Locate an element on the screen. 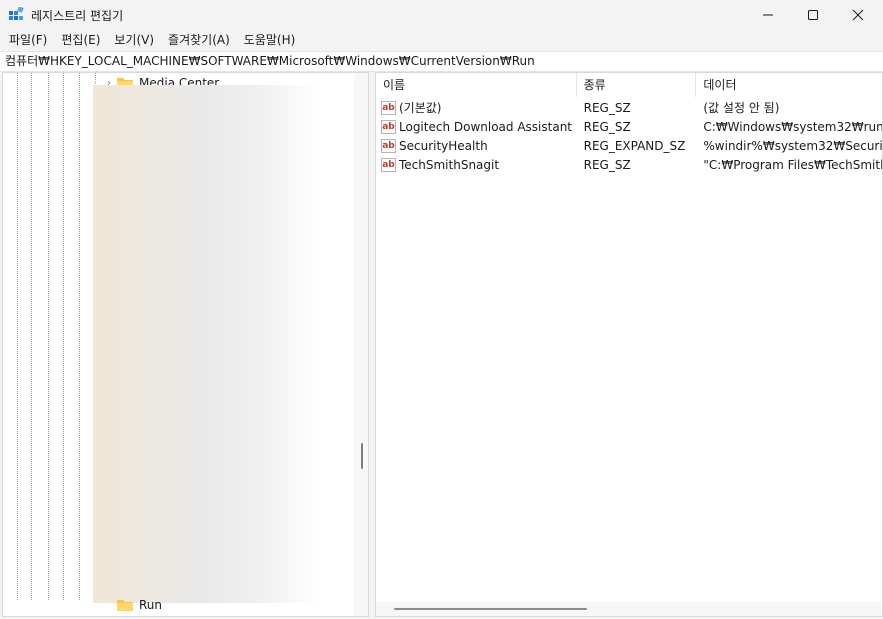 This screenshot has width=883, height=619. column-header: 이름 종류 데이터 is located at coordinates (629, 85).